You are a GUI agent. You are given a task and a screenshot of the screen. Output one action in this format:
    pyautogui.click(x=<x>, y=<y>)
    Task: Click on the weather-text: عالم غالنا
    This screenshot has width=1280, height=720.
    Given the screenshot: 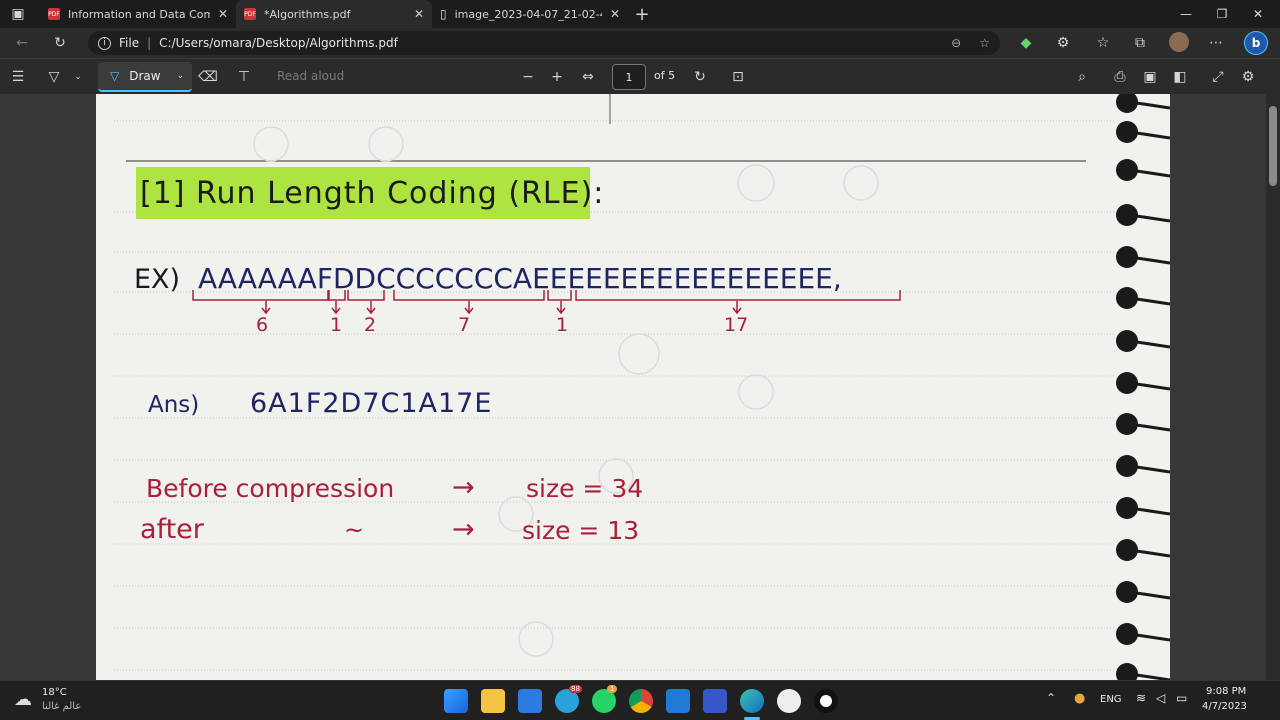 What is the action you would take?
    pyautogui.click(x=62, y=706)
    